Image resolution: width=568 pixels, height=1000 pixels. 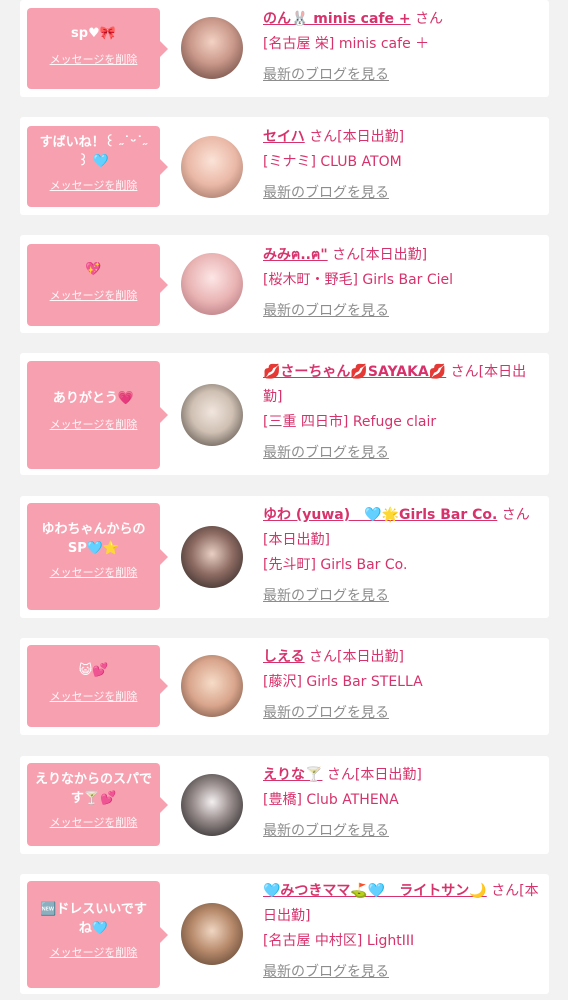 What do you see at coordinates (350, 422) in the screenshot?
I see `store-name: [三重 四日市] Refuge clair` at bounding box center [350, 422].